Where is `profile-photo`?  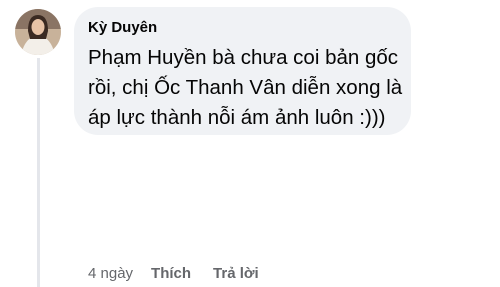 profile-photo is located at coordinates (38, 32).